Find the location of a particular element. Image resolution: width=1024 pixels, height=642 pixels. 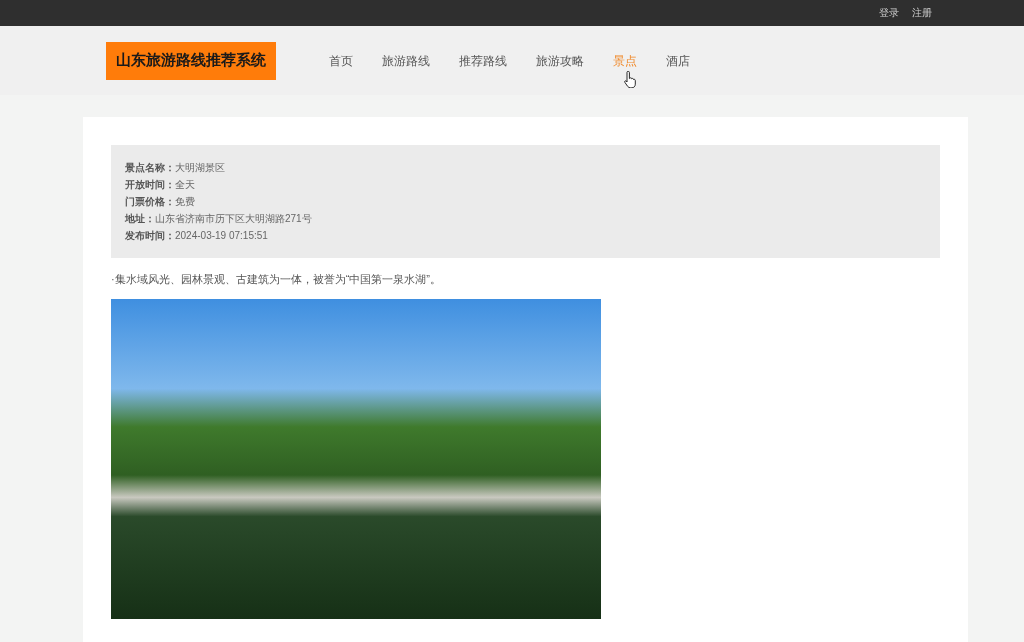

nav-link: 首页 is located at coordinates (341, 60).